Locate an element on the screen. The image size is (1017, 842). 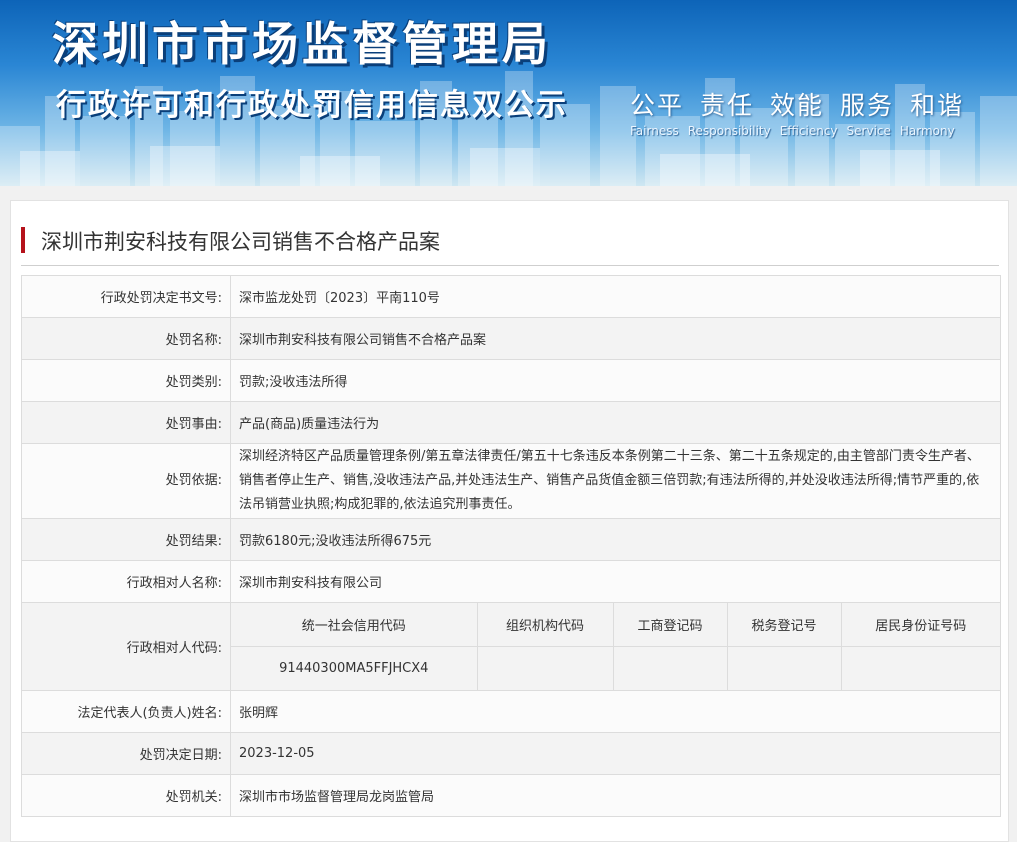
table-row: 处罚决定日期: 2023-12-05 is located at coordinates (511, 753).